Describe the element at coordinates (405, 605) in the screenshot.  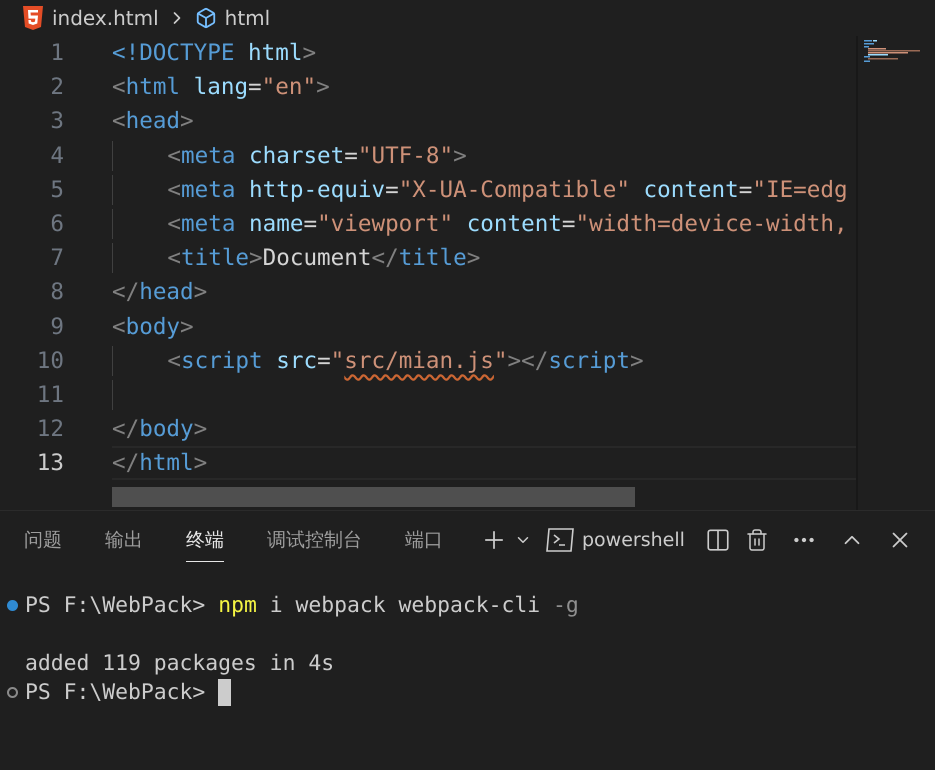
I see `terminal-text: i webpack webpack-cli` at that location.